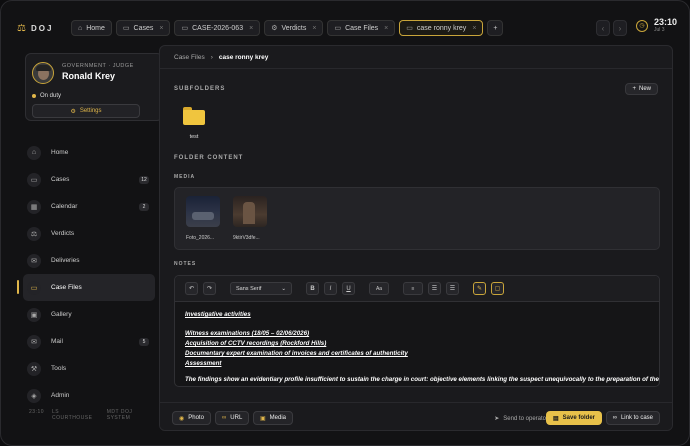 The image size is (690, 446). Describe the element at coordinates (659, 30) in the screenshot. I see `clock-date: Jul 3` at that location.